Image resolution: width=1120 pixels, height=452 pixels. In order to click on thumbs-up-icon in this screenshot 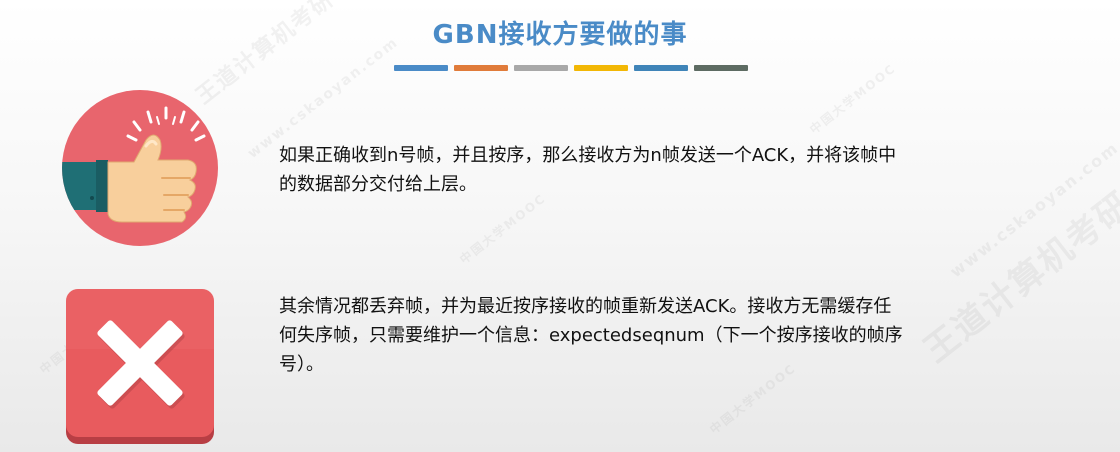, I will do `click(140, 168)`.